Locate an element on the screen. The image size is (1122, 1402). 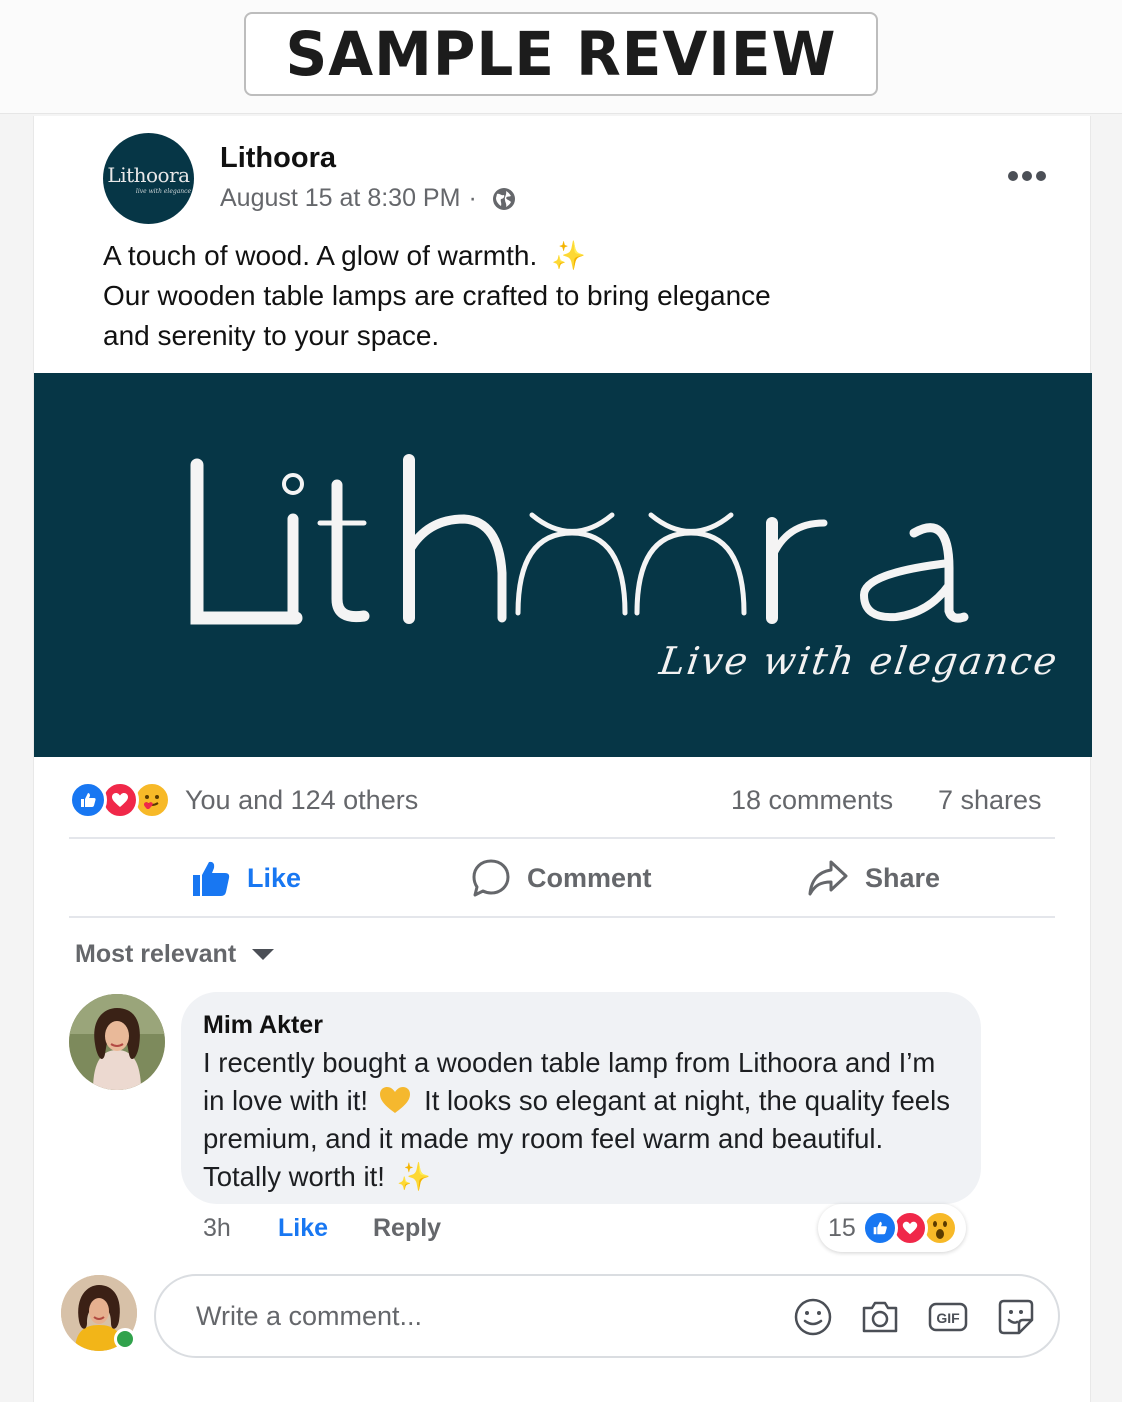
comment-sort-dropdown: Most relevant is located at coordinates (175, 954).